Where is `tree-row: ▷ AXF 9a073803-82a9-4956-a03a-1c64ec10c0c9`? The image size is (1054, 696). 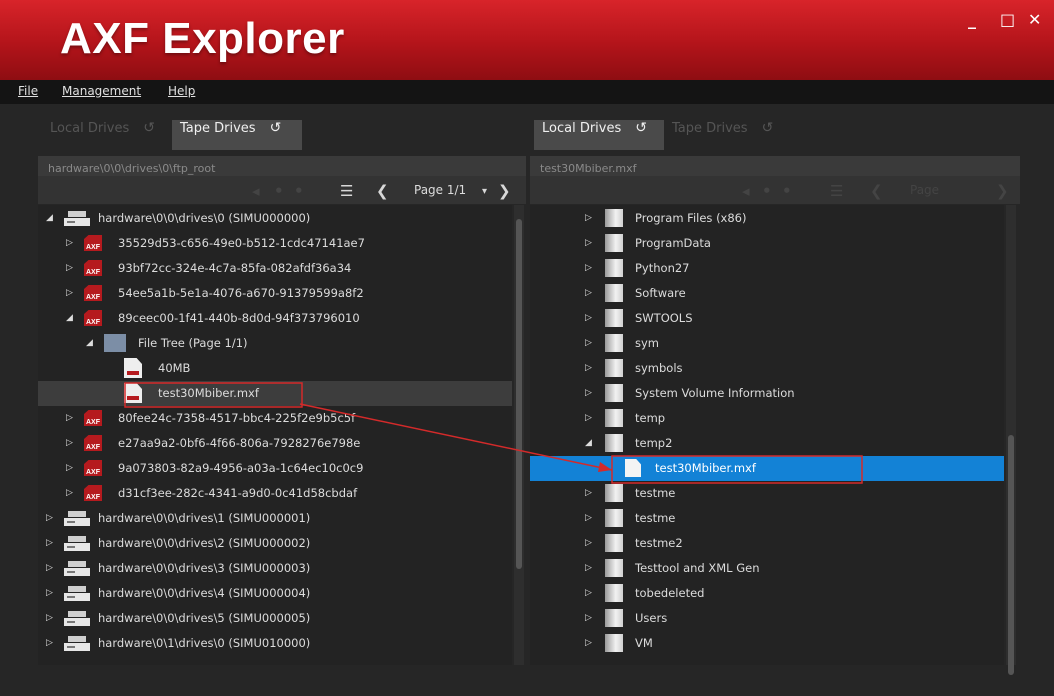 tree-row: ▷ AXF 9a073803-82a9-4956-a03a-1c64ec10c0c9 is located at coordinates (275, 468).